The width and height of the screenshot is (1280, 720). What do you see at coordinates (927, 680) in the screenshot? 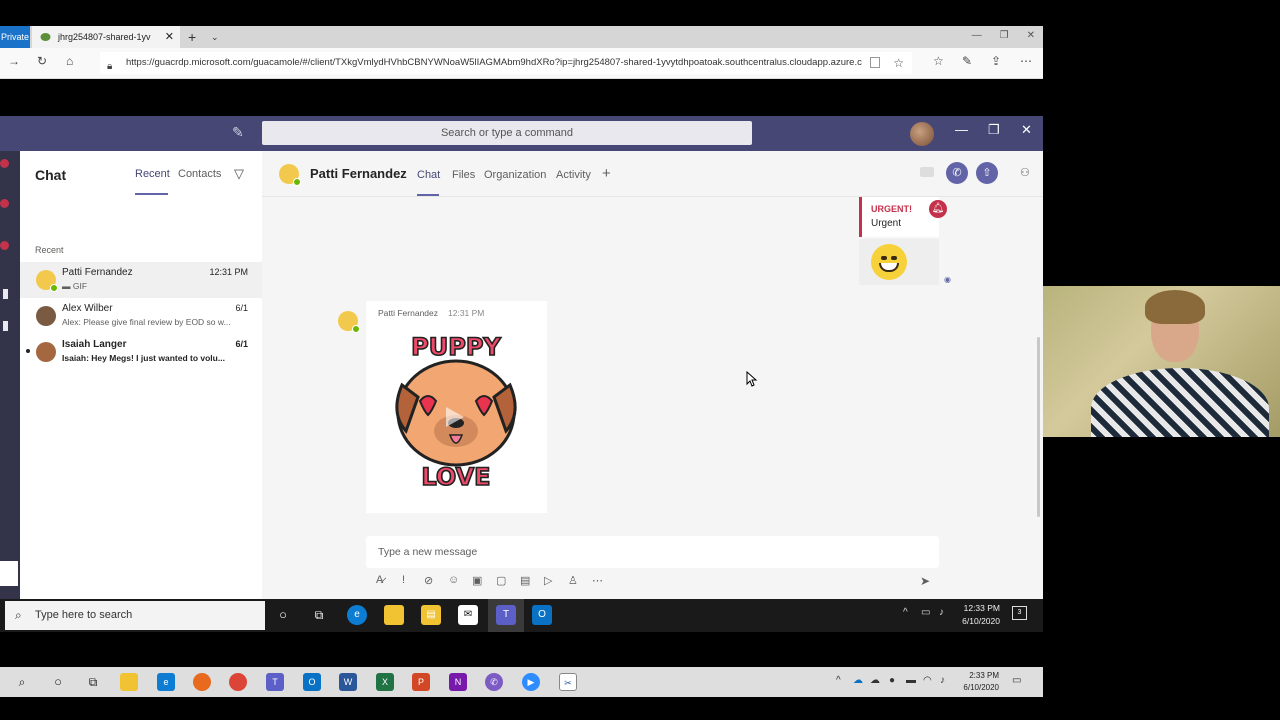
I see `wifi-icon: ◠` at bounding box center [927, 680].